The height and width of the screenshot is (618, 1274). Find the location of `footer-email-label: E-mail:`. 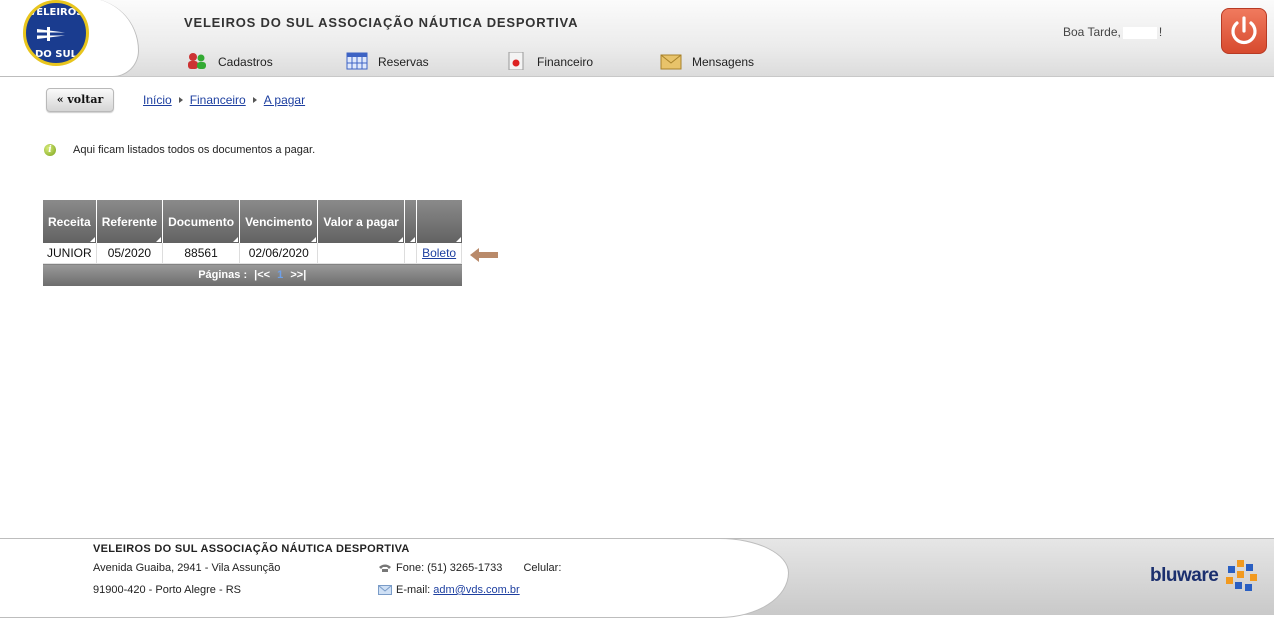

footer-email-label: E-mail: is located at coordinates (413, 590).